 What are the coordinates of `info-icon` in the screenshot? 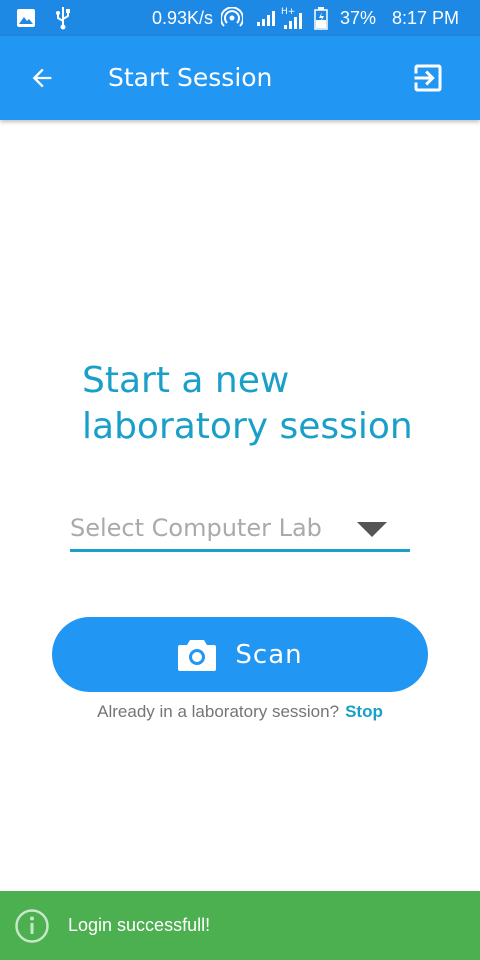 It's located at (32, 928).